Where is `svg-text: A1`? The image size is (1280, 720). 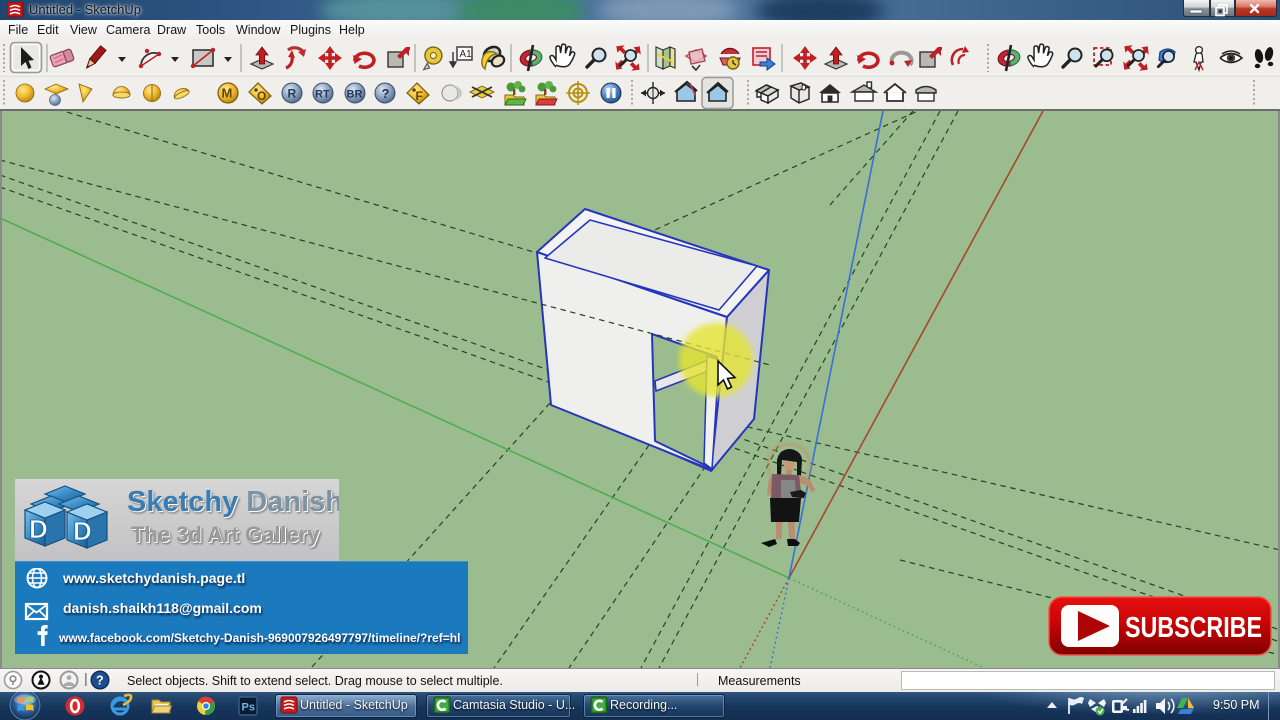
svg-text: A1 is located at coordinates (466, 54).